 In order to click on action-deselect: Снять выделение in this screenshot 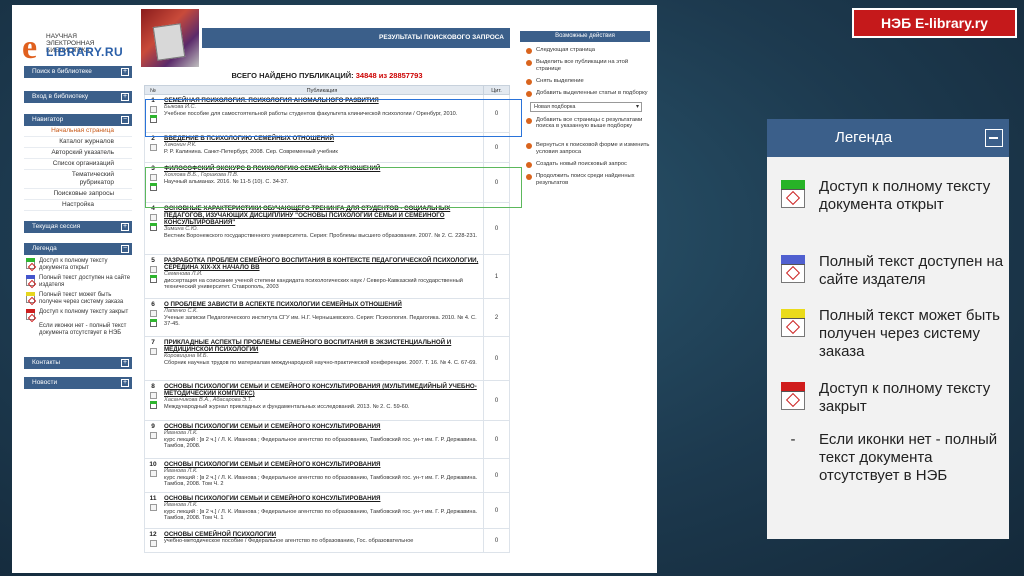, I will do `click(588, 81)`.